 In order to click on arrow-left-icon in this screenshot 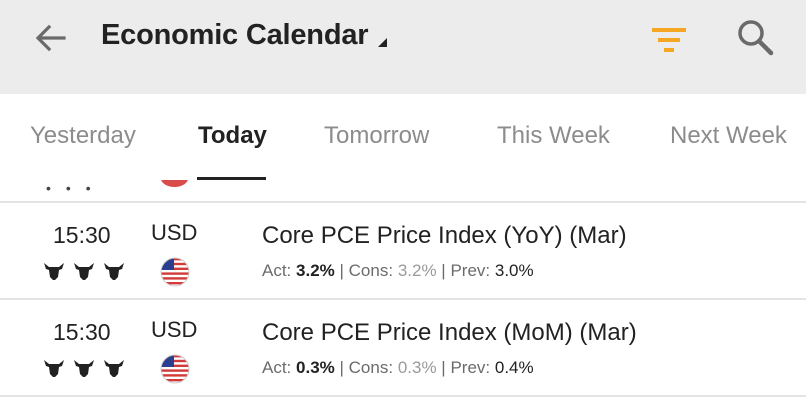, I will do `click(50, 38)`.